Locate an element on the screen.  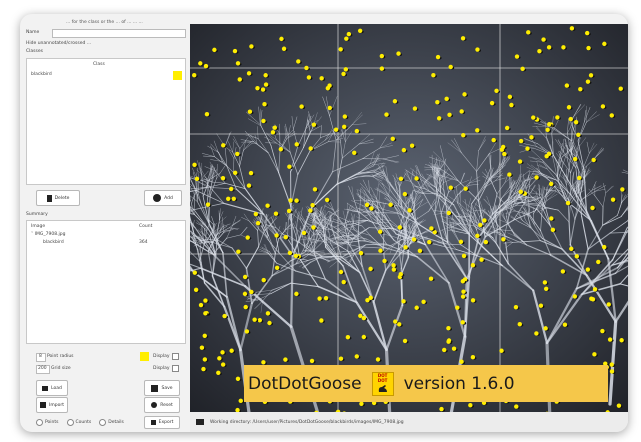
point-display-checkbox is located at coordinates (175, 356).